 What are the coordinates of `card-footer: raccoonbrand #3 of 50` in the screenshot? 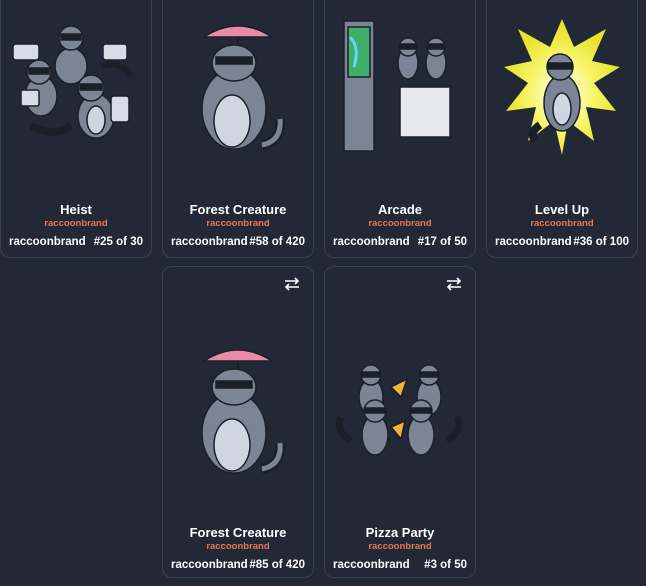 It's located at (400, 565).